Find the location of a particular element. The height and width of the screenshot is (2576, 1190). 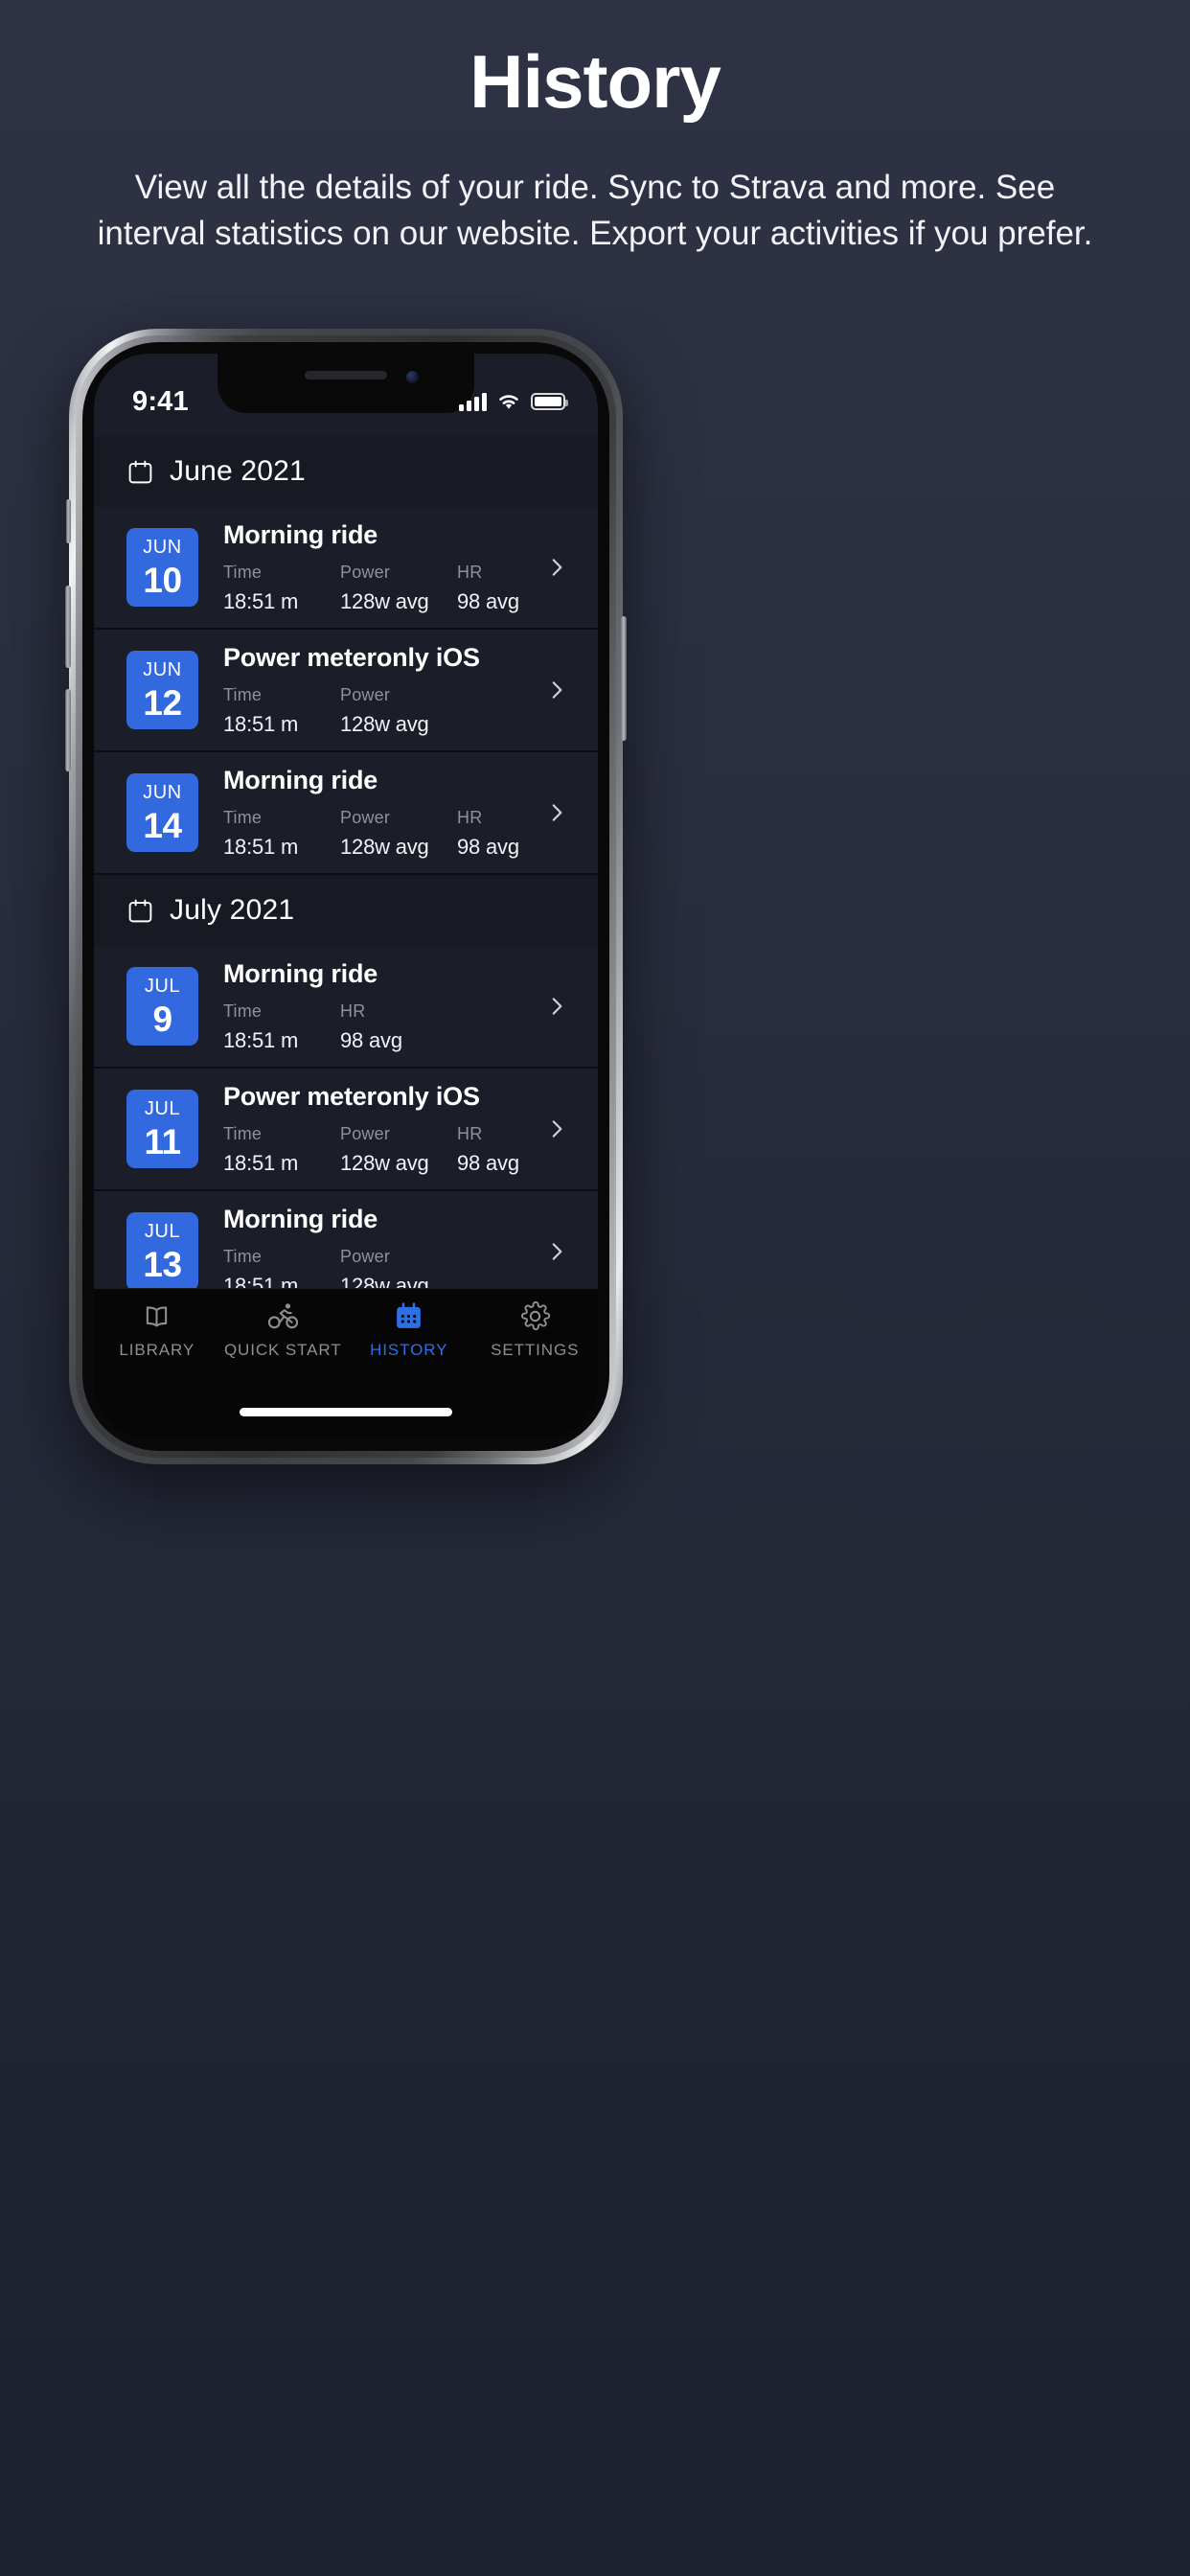

tab-quick-start: QUICK START is located at coordinates (284, 1330).